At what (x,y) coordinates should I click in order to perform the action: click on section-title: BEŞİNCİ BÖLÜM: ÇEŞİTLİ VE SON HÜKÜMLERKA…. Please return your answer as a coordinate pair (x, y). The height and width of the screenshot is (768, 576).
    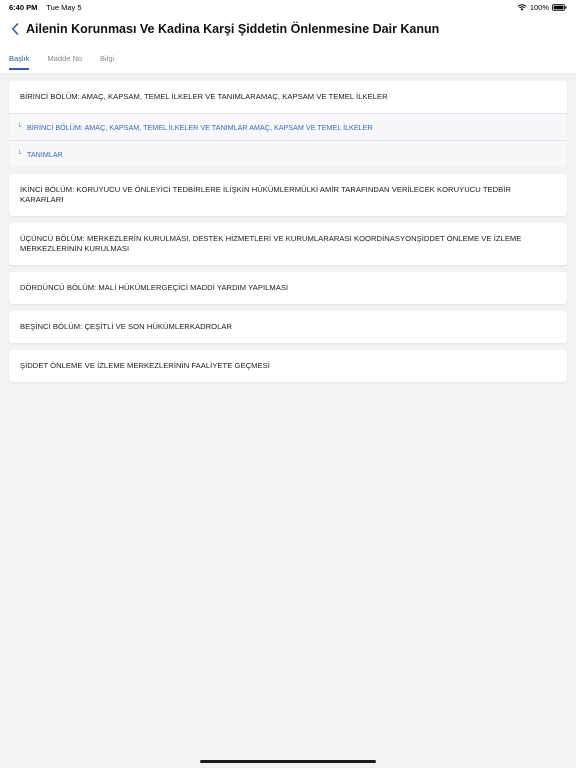
    Looking at the image, I should click on (126, 326).